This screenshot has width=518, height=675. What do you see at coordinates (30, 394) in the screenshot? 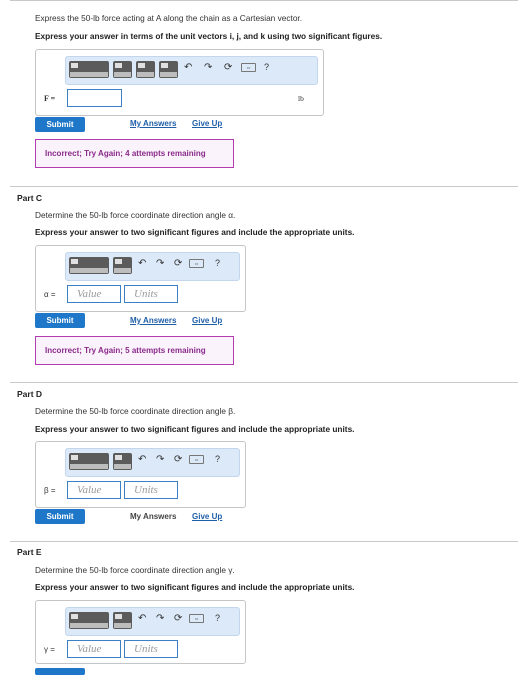
I see `partD-title: Part D` at bounding box center [30, 394].